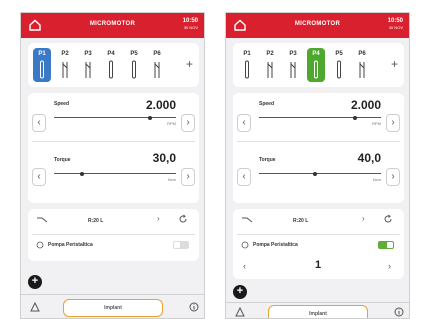 Image resolution: width=430 pixels, height=319 pixels. What do you see at coordinates (389, 266) in the screenshot?
I see `pump-increase-button: ›` at bounding box center [389, 266].